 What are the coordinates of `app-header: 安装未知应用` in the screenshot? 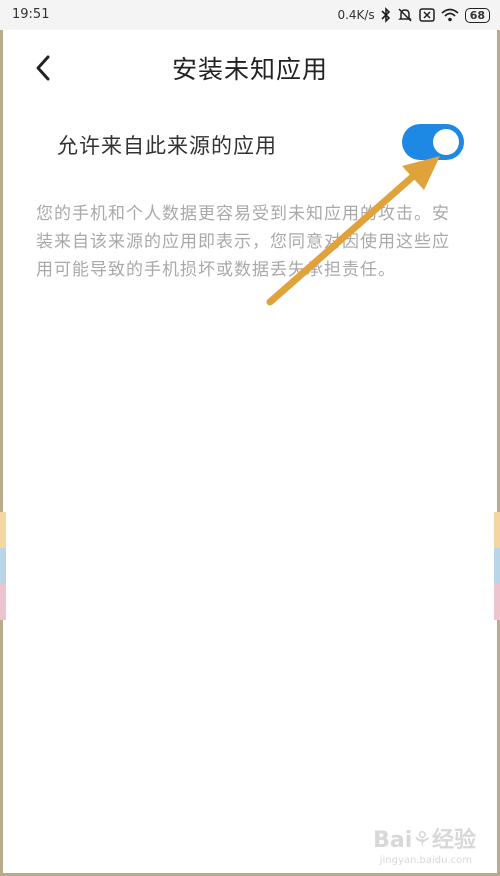 It's located at (250, 68).